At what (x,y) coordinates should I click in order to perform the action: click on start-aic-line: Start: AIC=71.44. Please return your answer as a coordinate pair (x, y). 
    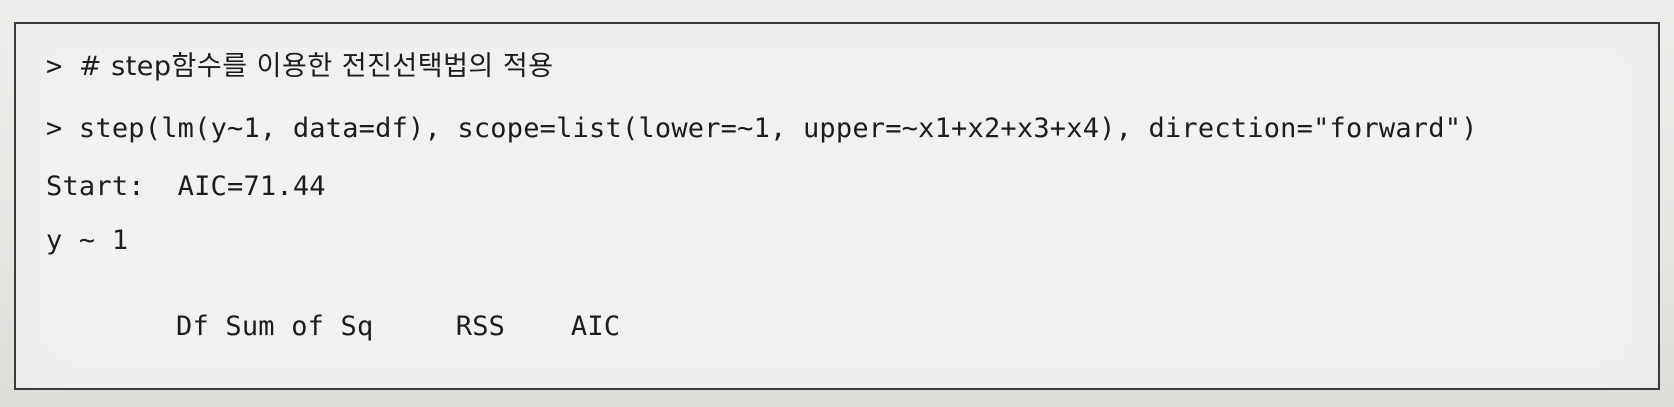
    Looking at the image, I should click on (186, 186).